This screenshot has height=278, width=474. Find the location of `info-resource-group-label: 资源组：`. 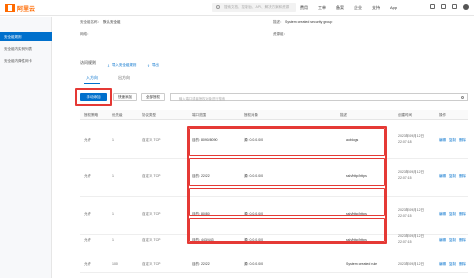

info-resource-group-label: 资源组： is located at coordinates (280, 34).